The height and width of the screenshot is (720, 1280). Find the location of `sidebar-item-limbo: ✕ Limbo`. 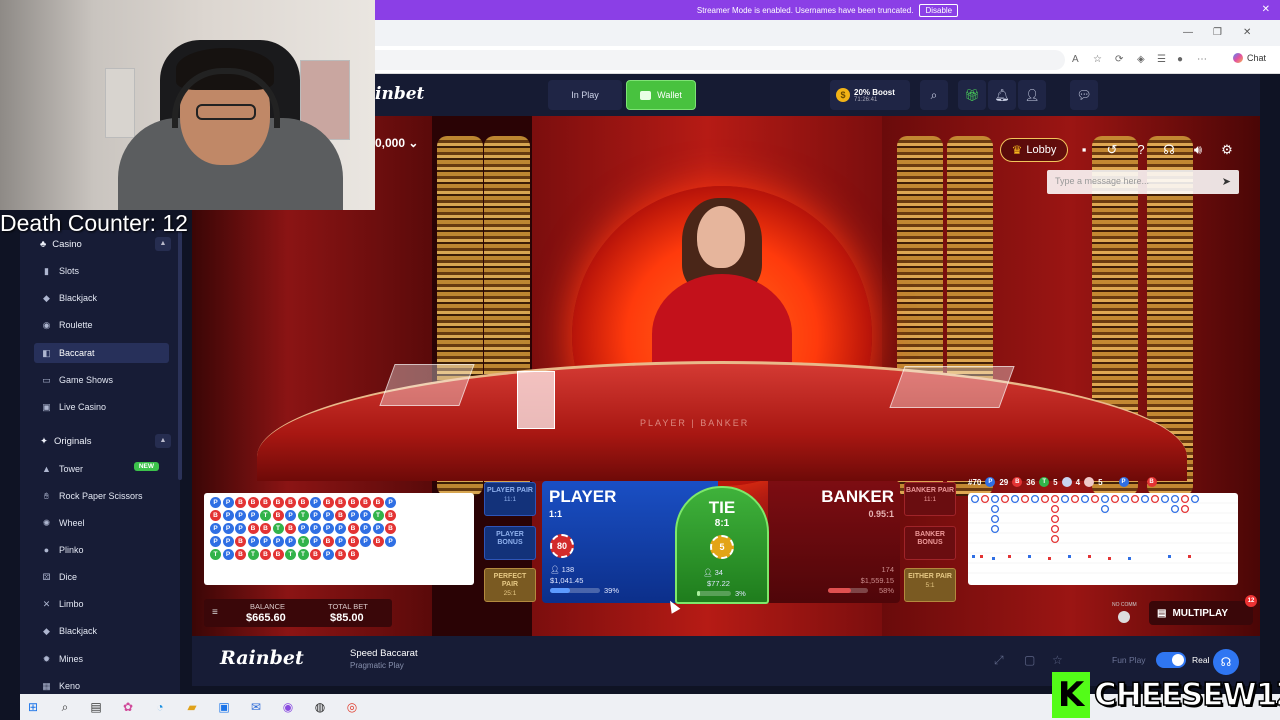

sidebar-item-limbo: ✕ Limbo is located at coordinates (101, 604).